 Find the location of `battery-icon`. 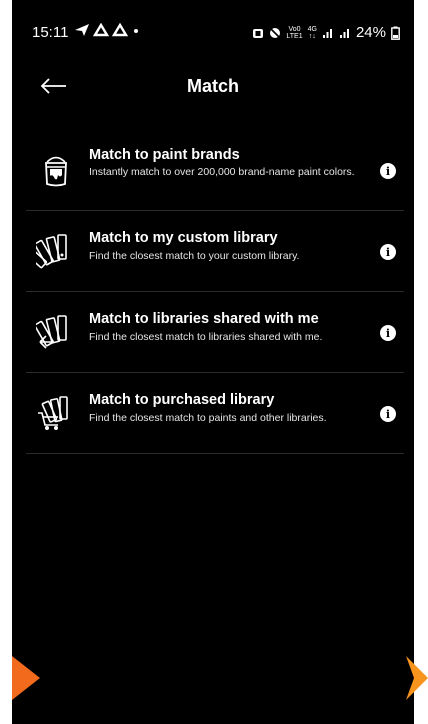

battery-icon is located at coordinates (395, 33).